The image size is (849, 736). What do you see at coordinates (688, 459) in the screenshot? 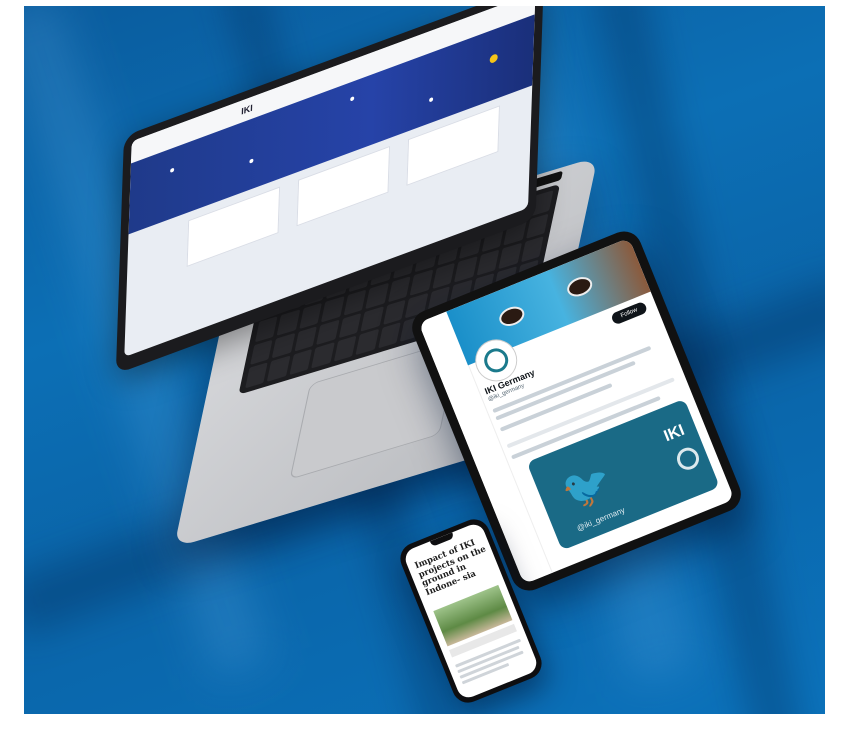
I see `iki-ring-icon` at bounding box center [688, 459].